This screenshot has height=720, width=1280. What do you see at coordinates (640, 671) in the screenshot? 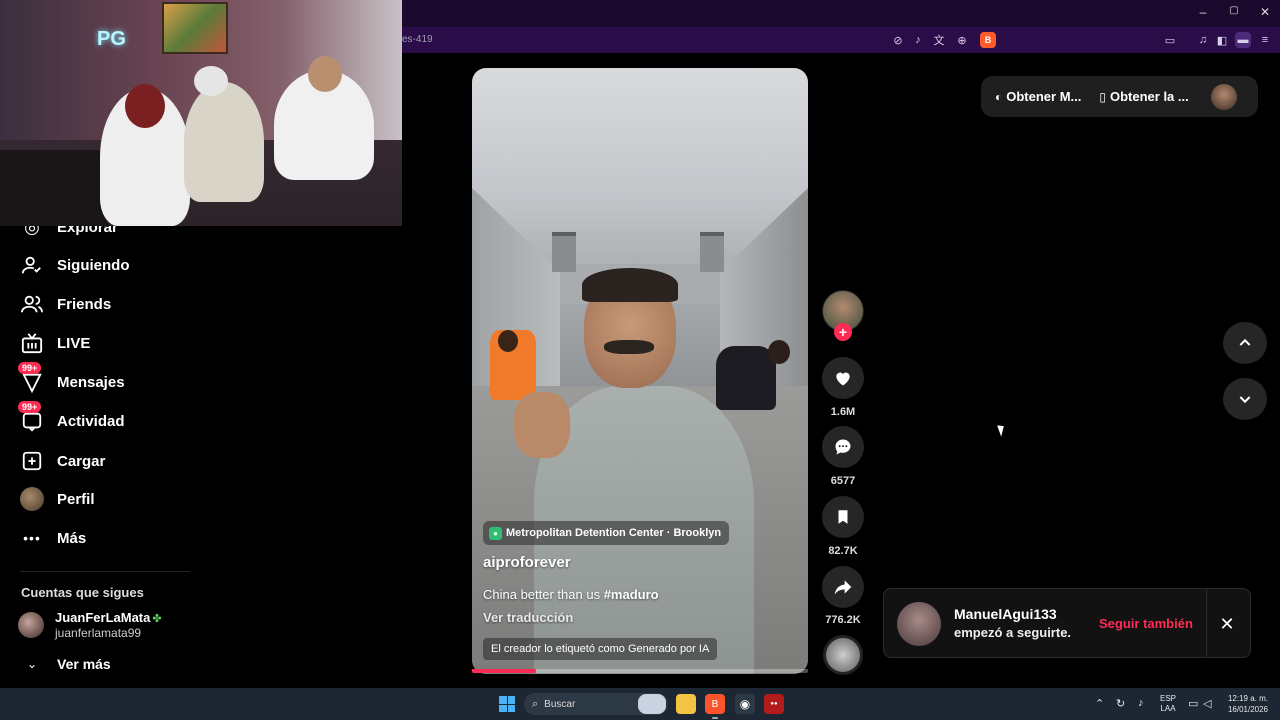
I see `video-progress-bar` at bounding box center [640, 671].